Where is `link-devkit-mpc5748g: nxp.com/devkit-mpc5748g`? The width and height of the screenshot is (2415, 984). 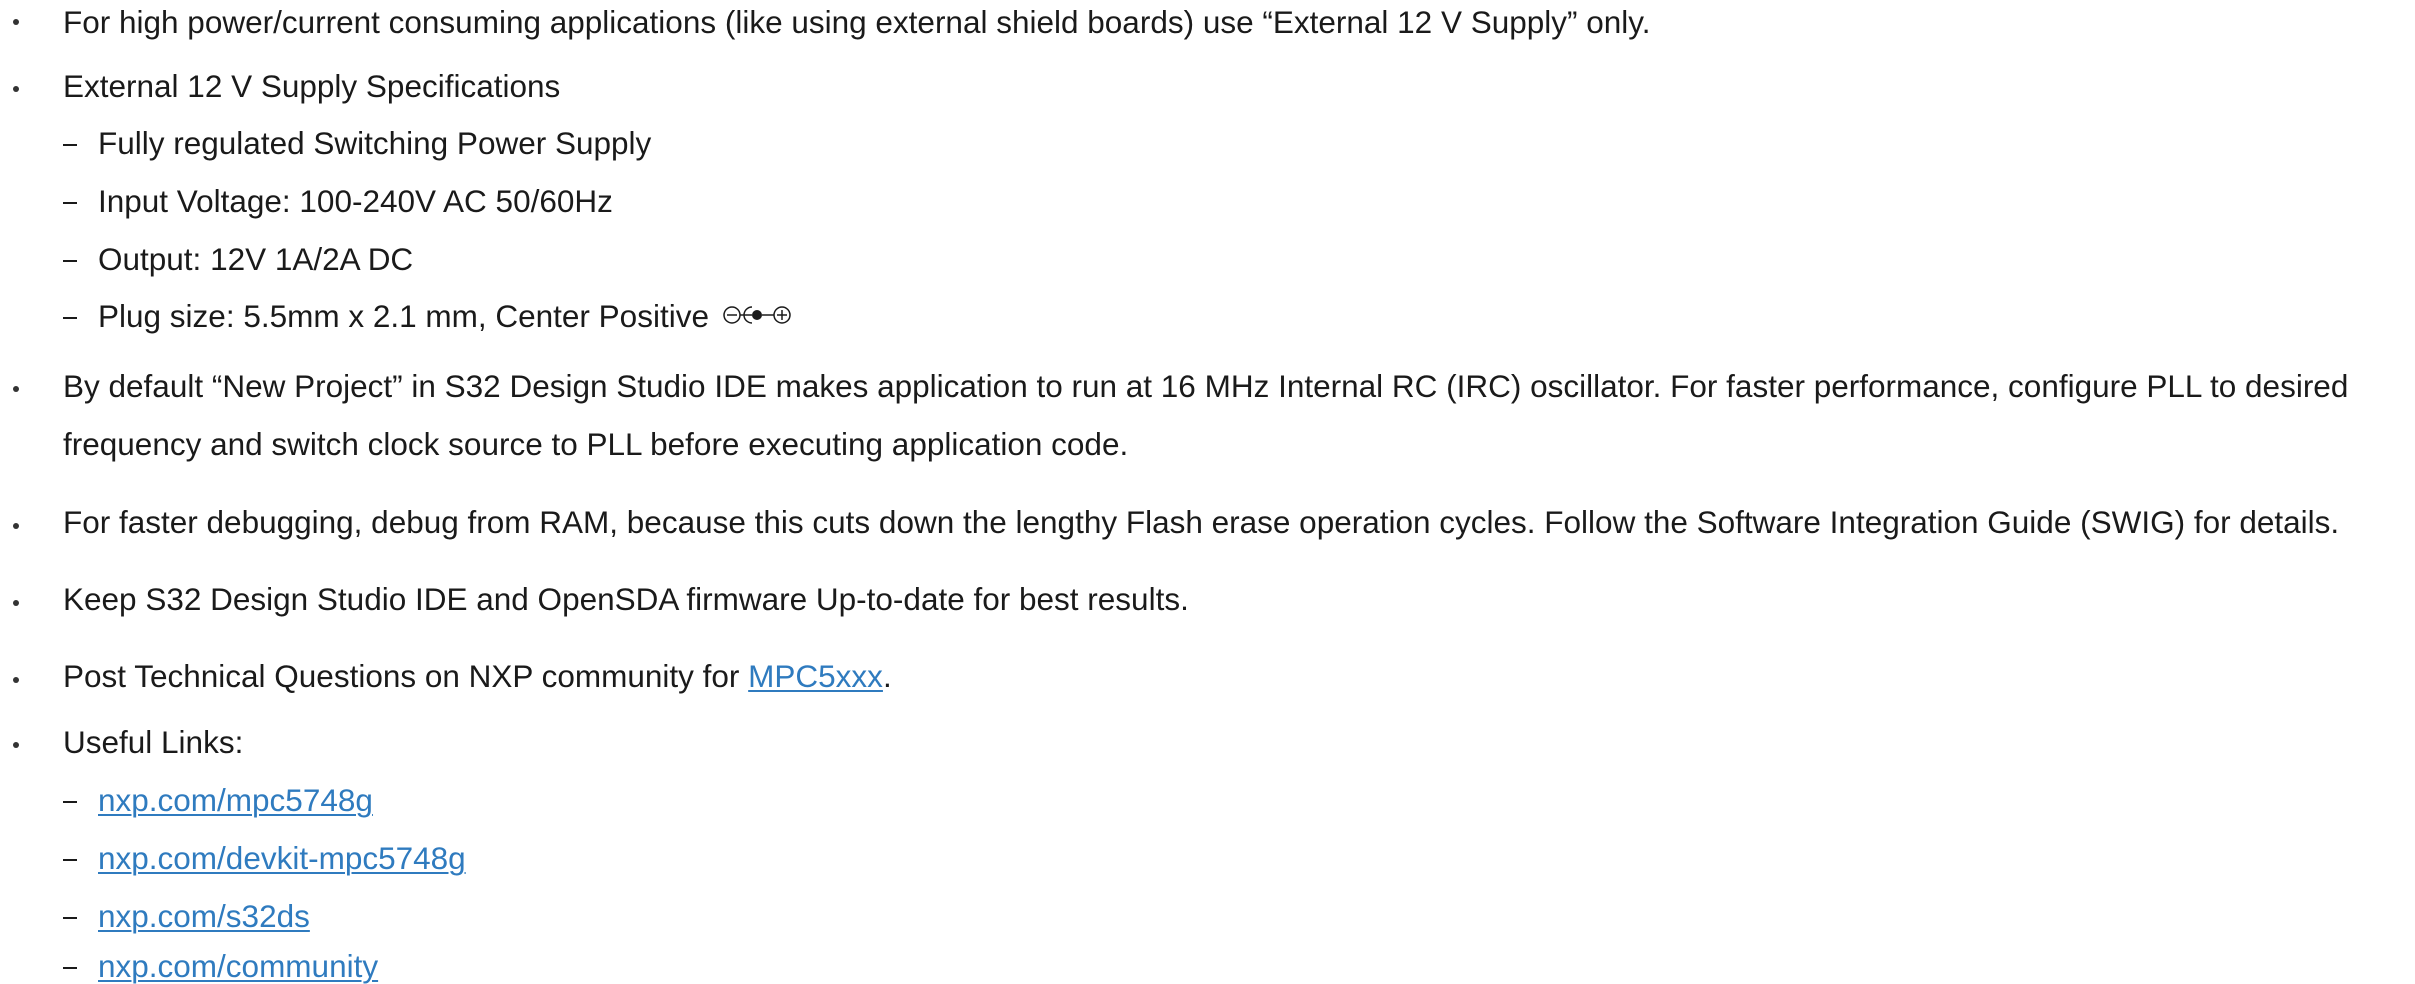 link-devkit-mpc5748g: nxp.com/devkit-mpc5748g is located at coordinates (282, 858).